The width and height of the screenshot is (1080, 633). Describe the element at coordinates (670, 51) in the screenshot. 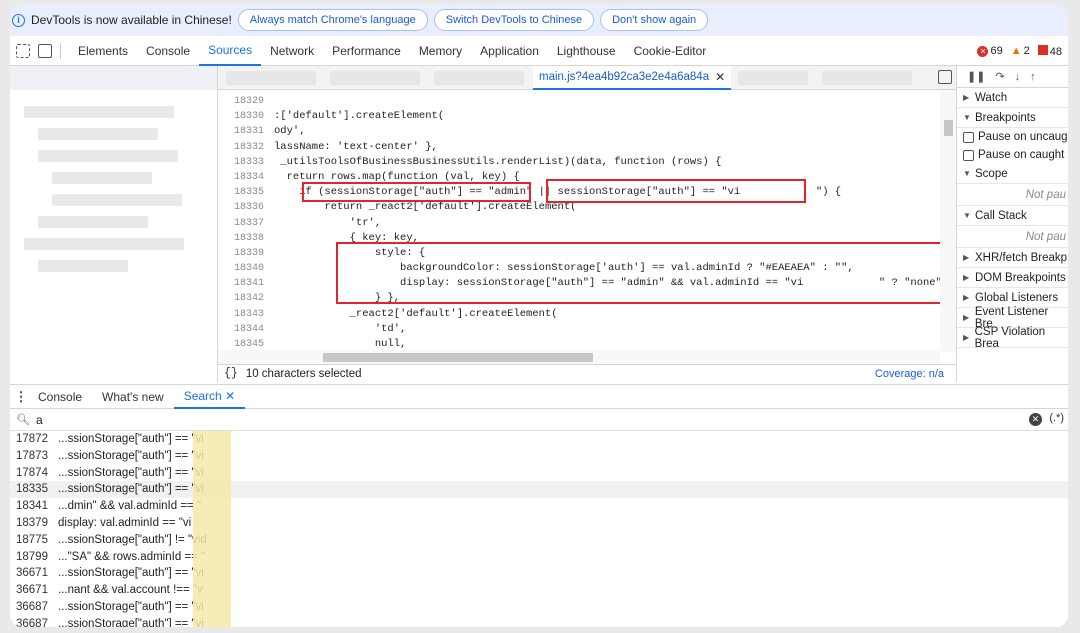

I see `tab-cookie-editor: Cookie-Editor` at that location.